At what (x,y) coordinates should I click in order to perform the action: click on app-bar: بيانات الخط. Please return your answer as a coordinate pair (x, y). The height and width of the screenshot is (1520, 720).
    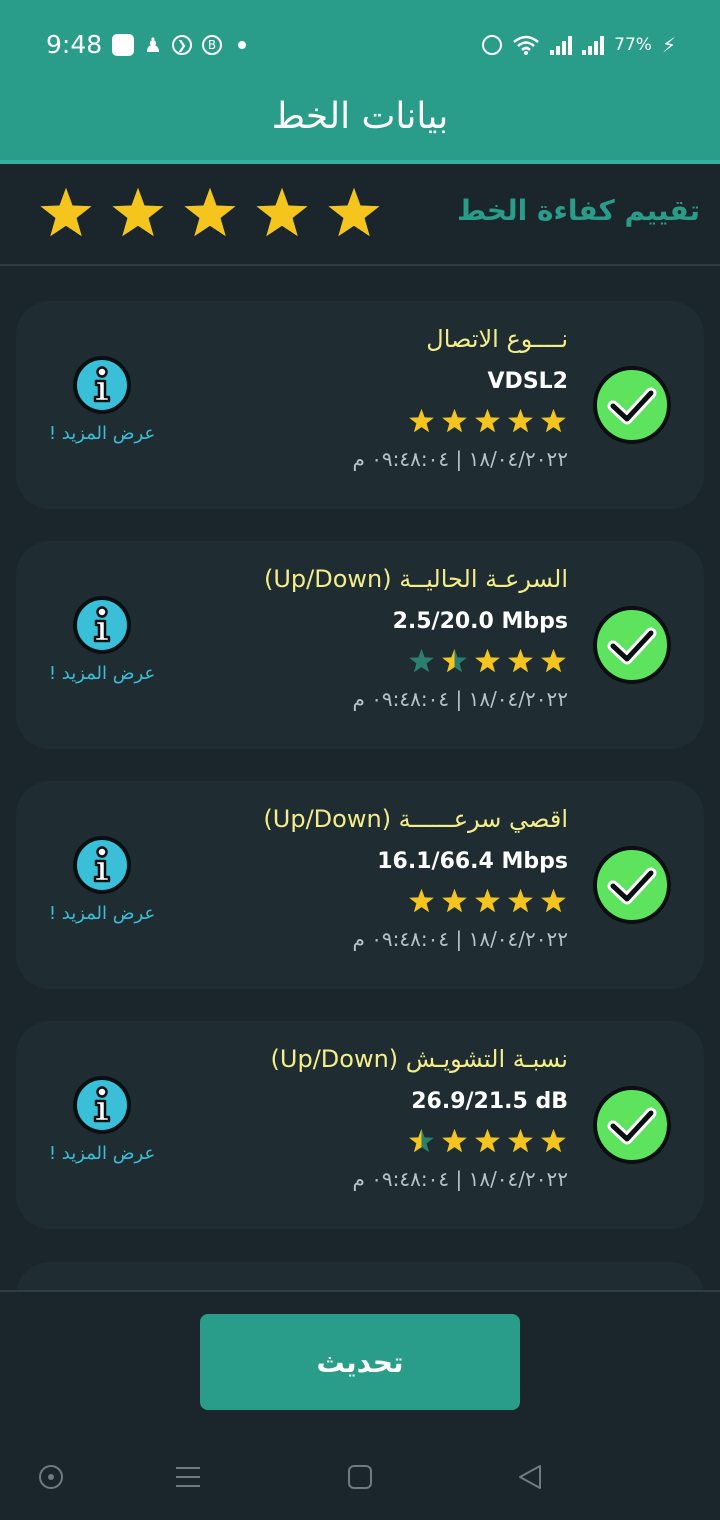
    Looking at the image, I should click on (360, 126).